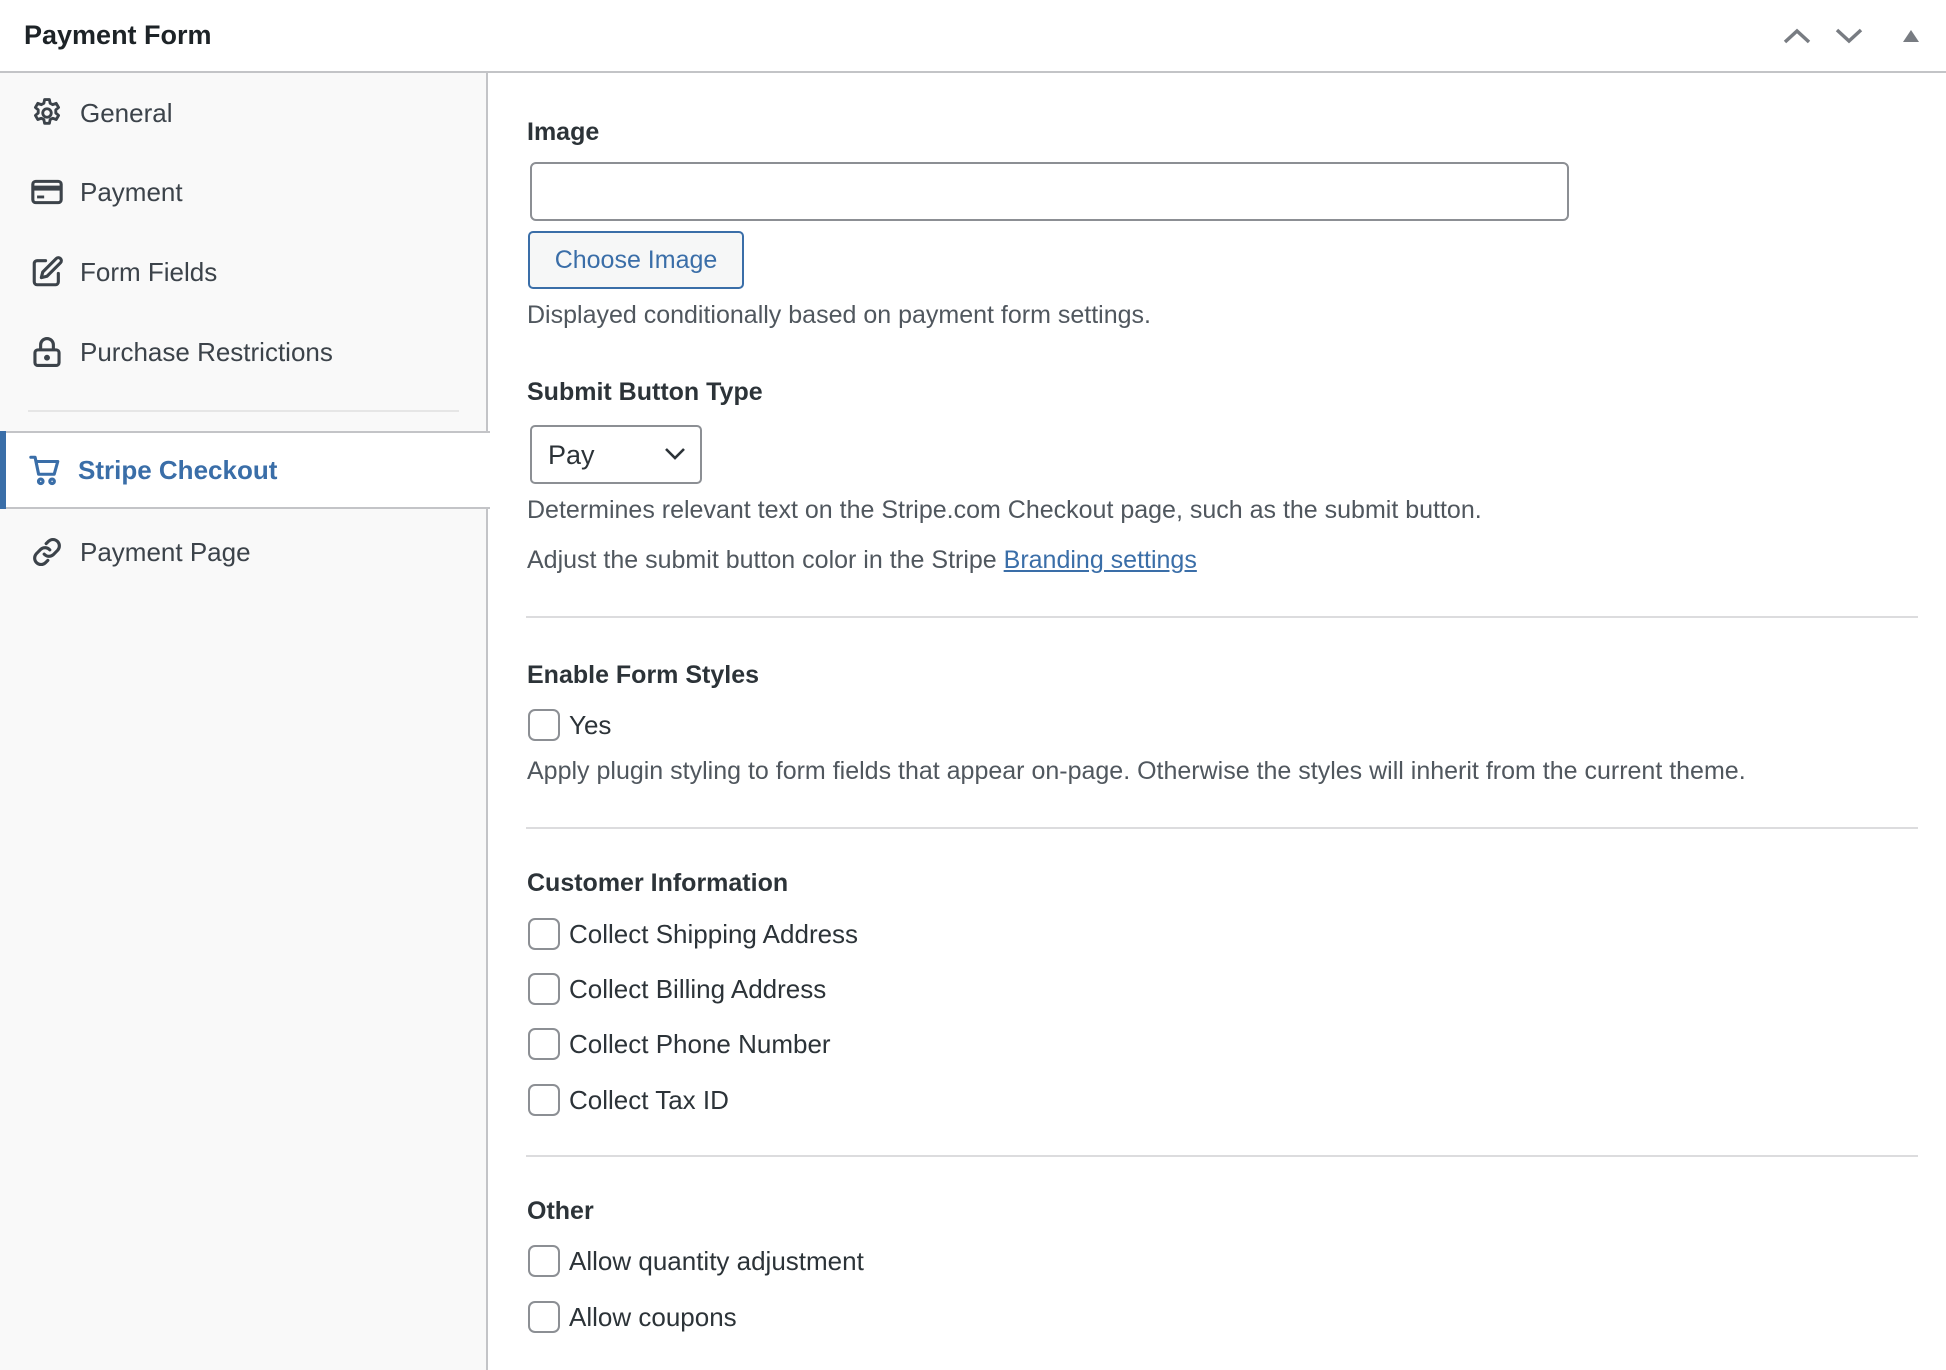  Describe the element at coordinates (178, 469) in the screenshot. I see `sidebar-item-label: Stripe Checkout` at that location.